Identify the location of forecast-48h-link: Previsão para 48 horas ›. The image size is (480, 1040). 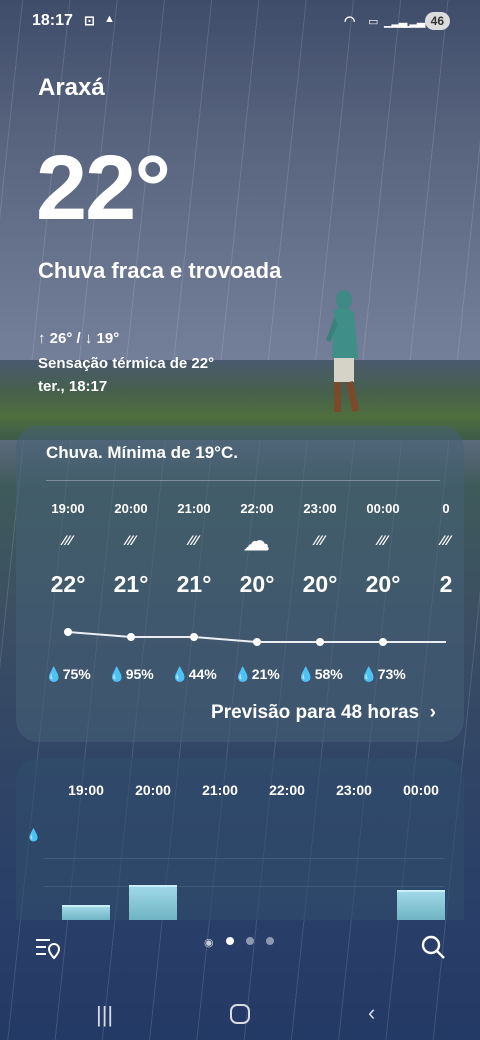
(323, 713).